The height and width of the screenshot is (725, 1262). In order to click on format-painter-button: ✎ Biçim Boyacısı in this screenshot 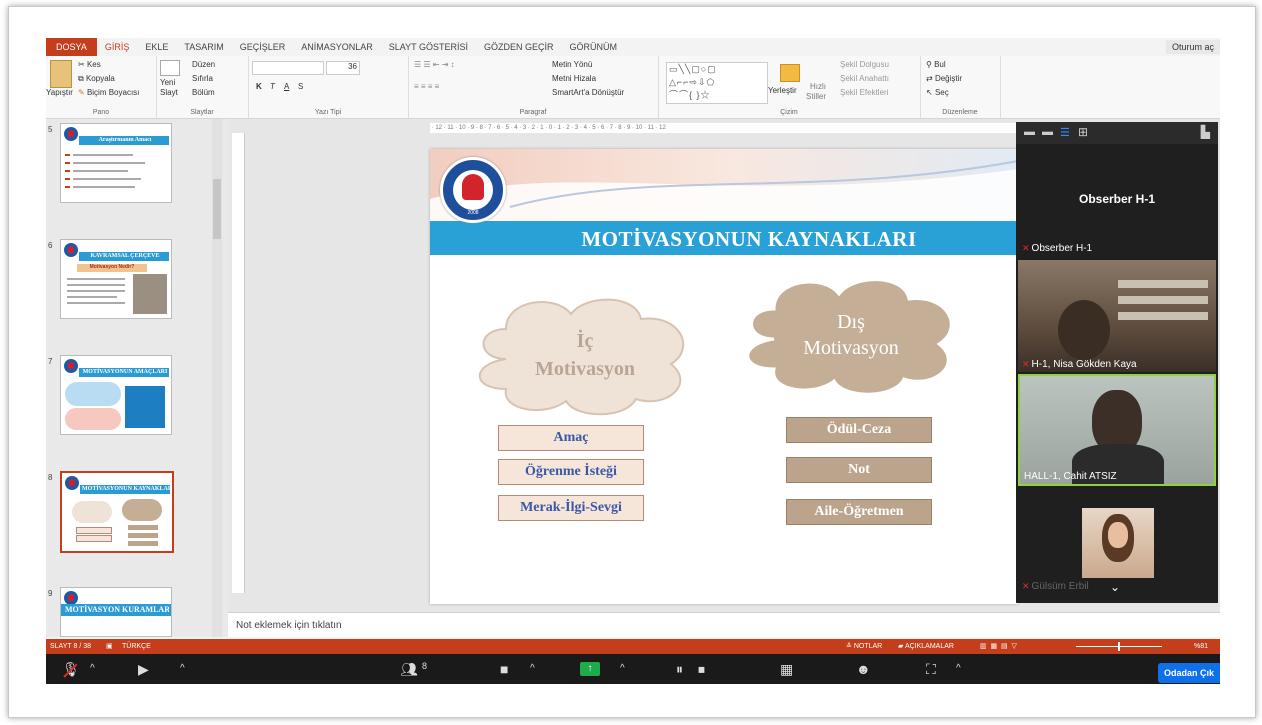, I will do `click(108, 92)`.